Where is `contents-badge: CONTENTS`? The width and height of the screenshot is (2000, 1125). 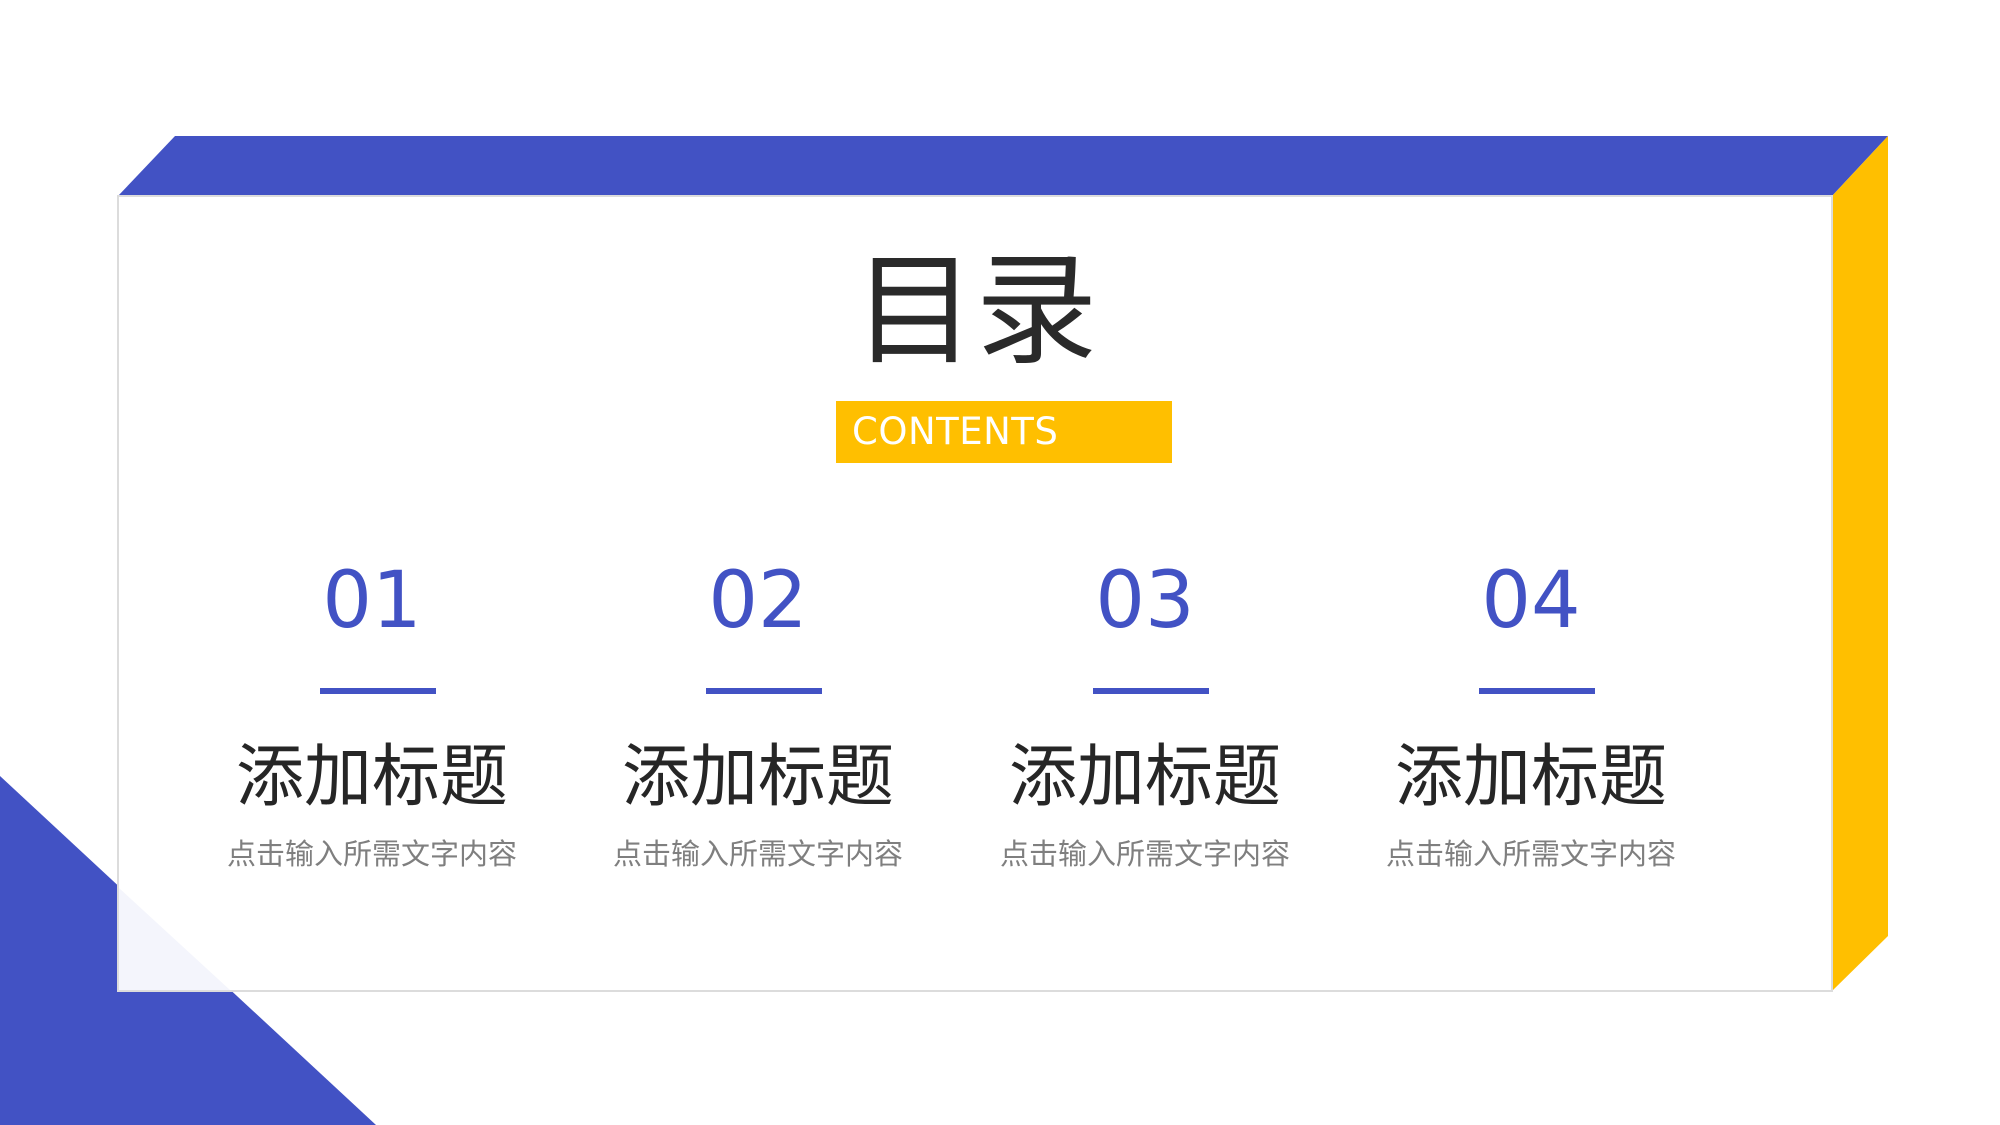 contents-badge: CONTENTS is located at coordinates (1004, 432).